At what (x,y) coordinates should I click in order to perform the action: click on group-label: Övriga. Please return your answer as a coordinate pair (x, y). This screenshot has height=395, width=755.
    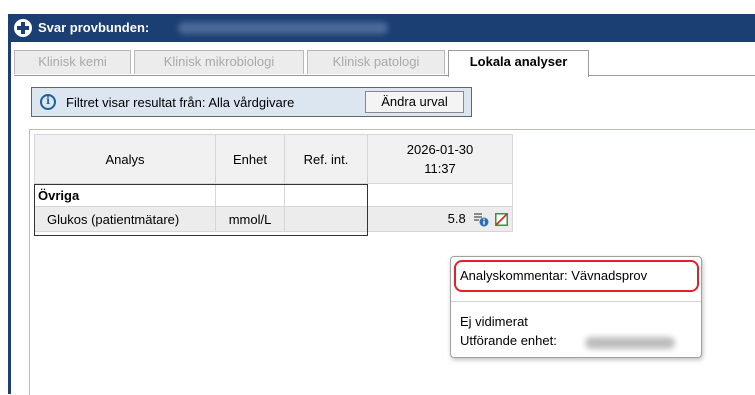
    Looking at the image, I should click on (125, 195).